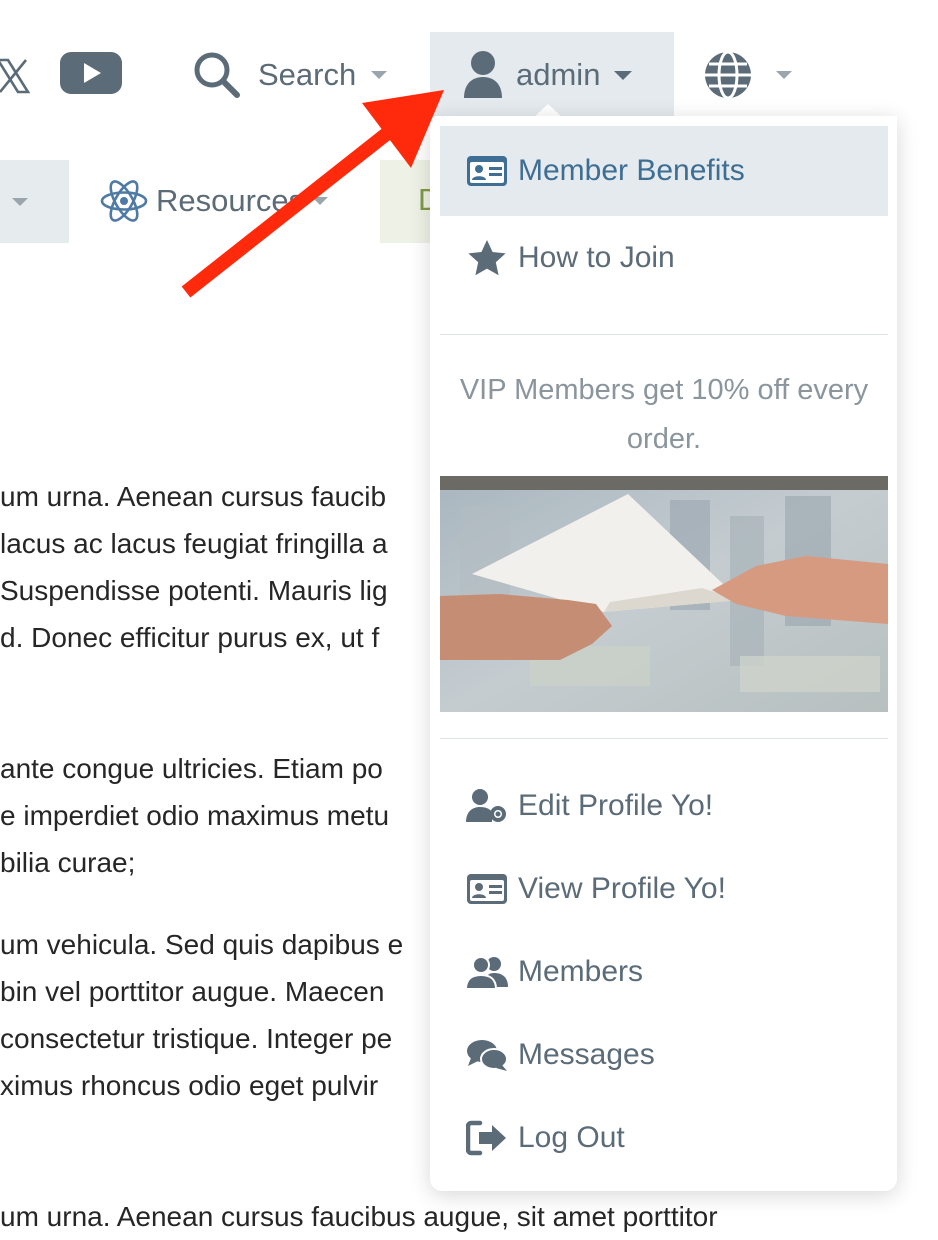  What do you see at coordinates (193, 496) in the screenshot?
I see `text-line: um urna. Aenean cursus faucib` at bounding box center [193, 496].